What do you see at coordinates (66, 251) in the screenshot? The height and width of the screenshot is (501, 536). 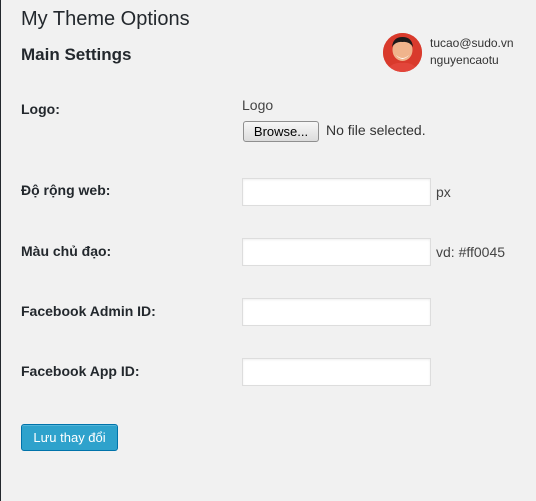 I see `main-color-label: Màu chủ đạo:` at bounding box center [66, 251].